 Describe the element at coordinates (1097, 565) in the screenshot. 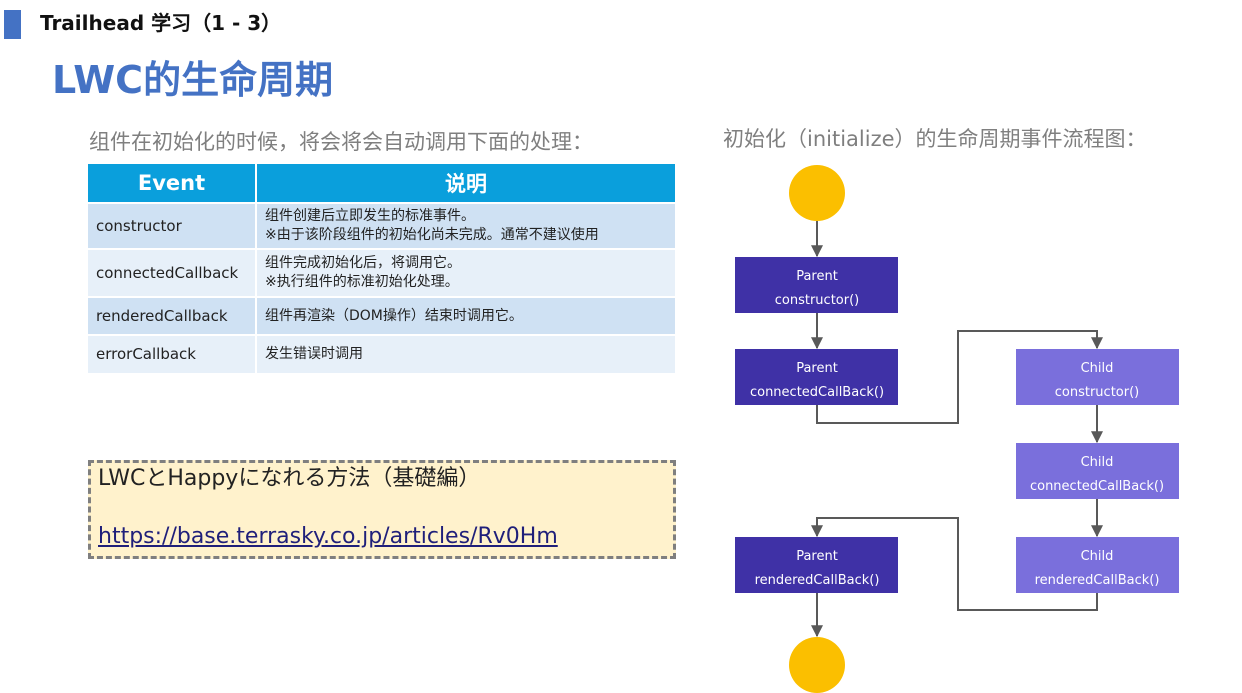

I see `node-child-rendered: Child renderedCallBack()` at that location.